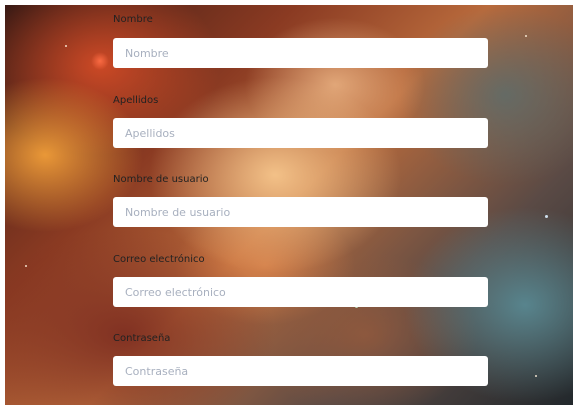 This screenshot has height=410, width=578. What do you see at coordinates (300, 292) in the screenshot?
I see `email-input` at bounding box center [300, 292].